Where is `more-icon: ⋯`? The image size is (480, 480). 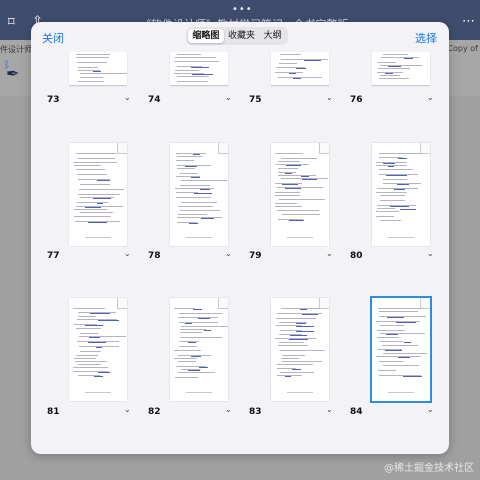
more-icon: ⋯ is located at coordinates (468, 21).